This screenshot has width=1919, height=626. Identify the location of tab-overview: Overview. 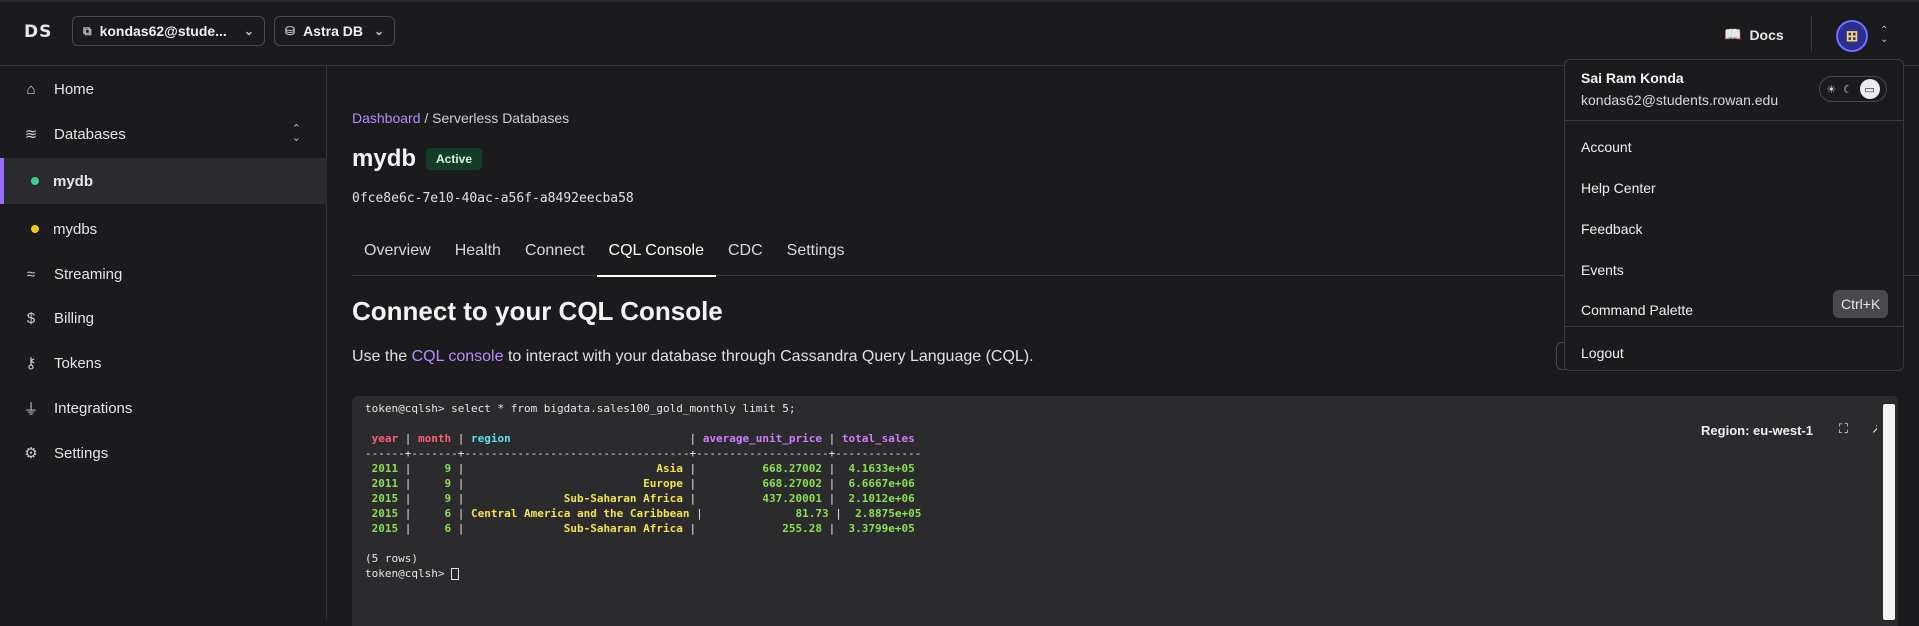
(397, 256).